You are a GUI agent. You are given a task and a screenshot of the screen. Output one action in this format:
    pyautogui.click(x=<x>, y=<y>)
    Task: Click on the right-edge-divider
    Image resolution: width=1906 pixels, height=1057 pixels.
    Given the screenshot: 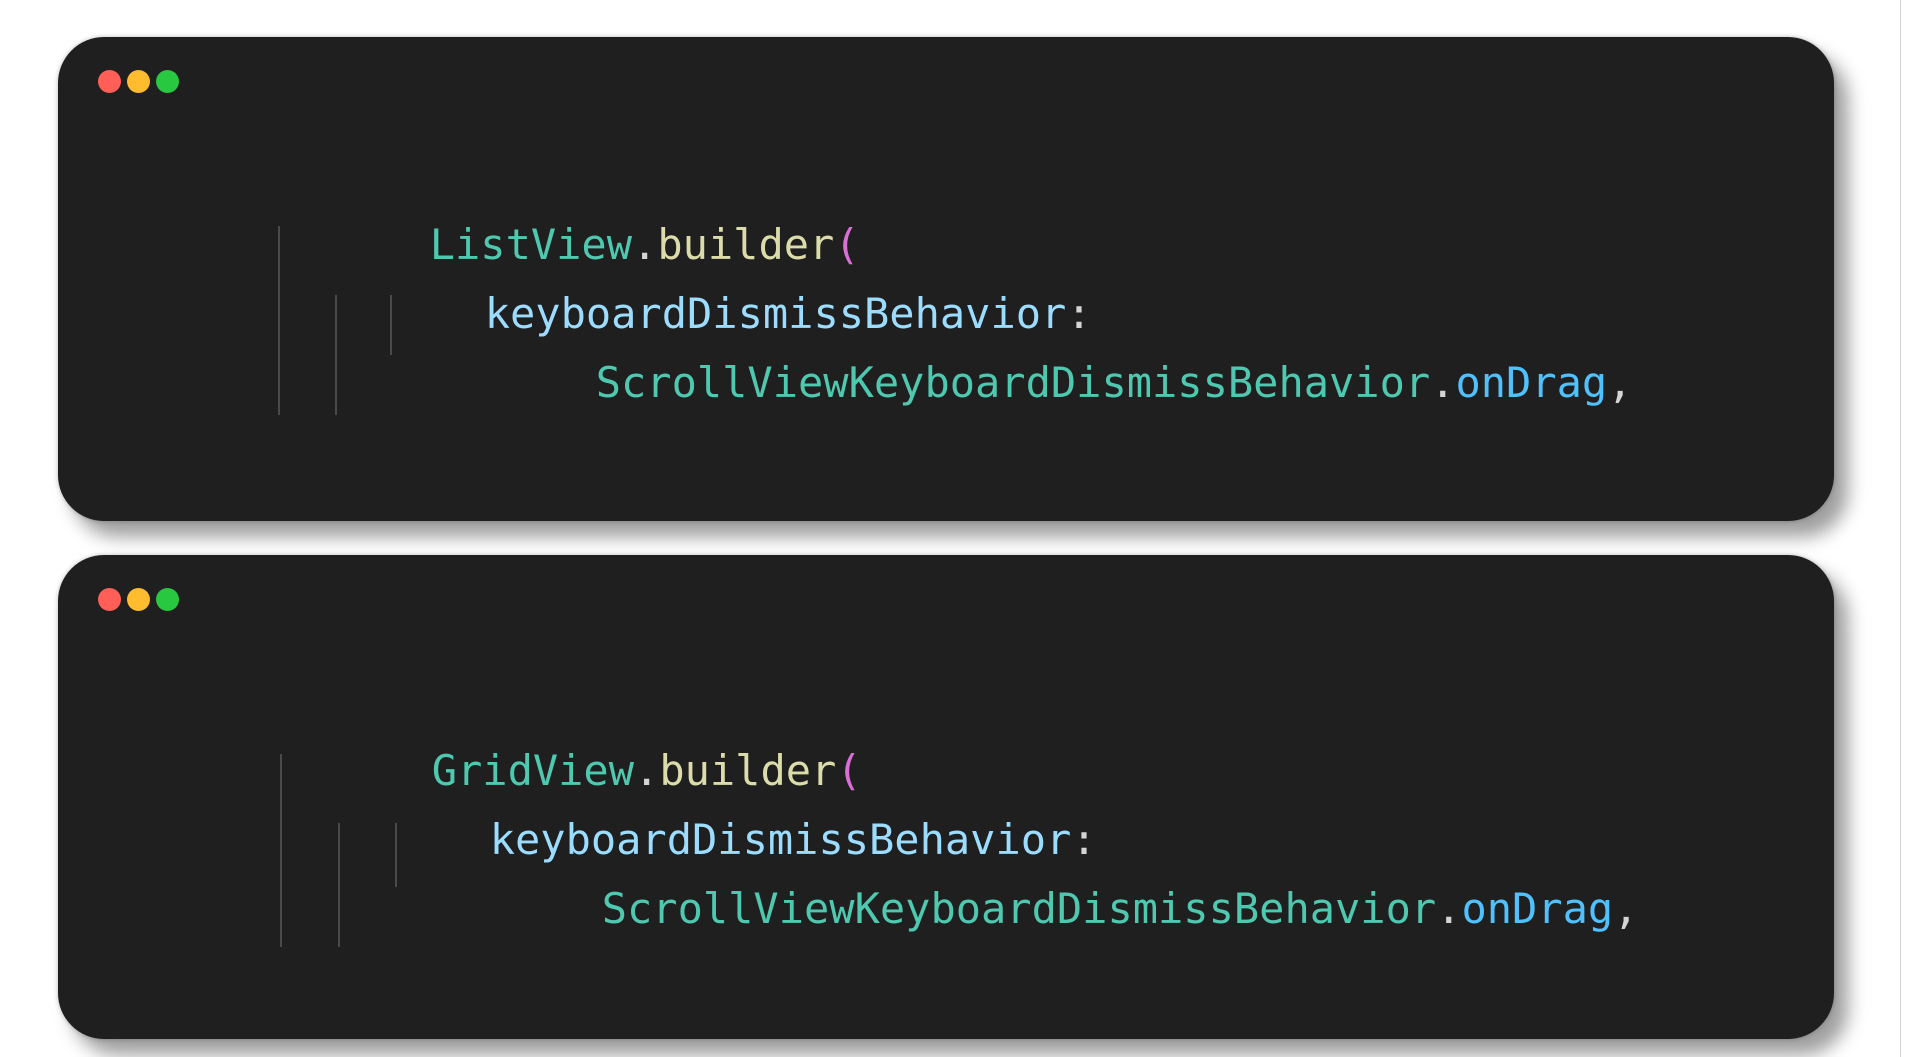 What is the action you would take?
    pyautogui.click(x=1900, y=528)
    